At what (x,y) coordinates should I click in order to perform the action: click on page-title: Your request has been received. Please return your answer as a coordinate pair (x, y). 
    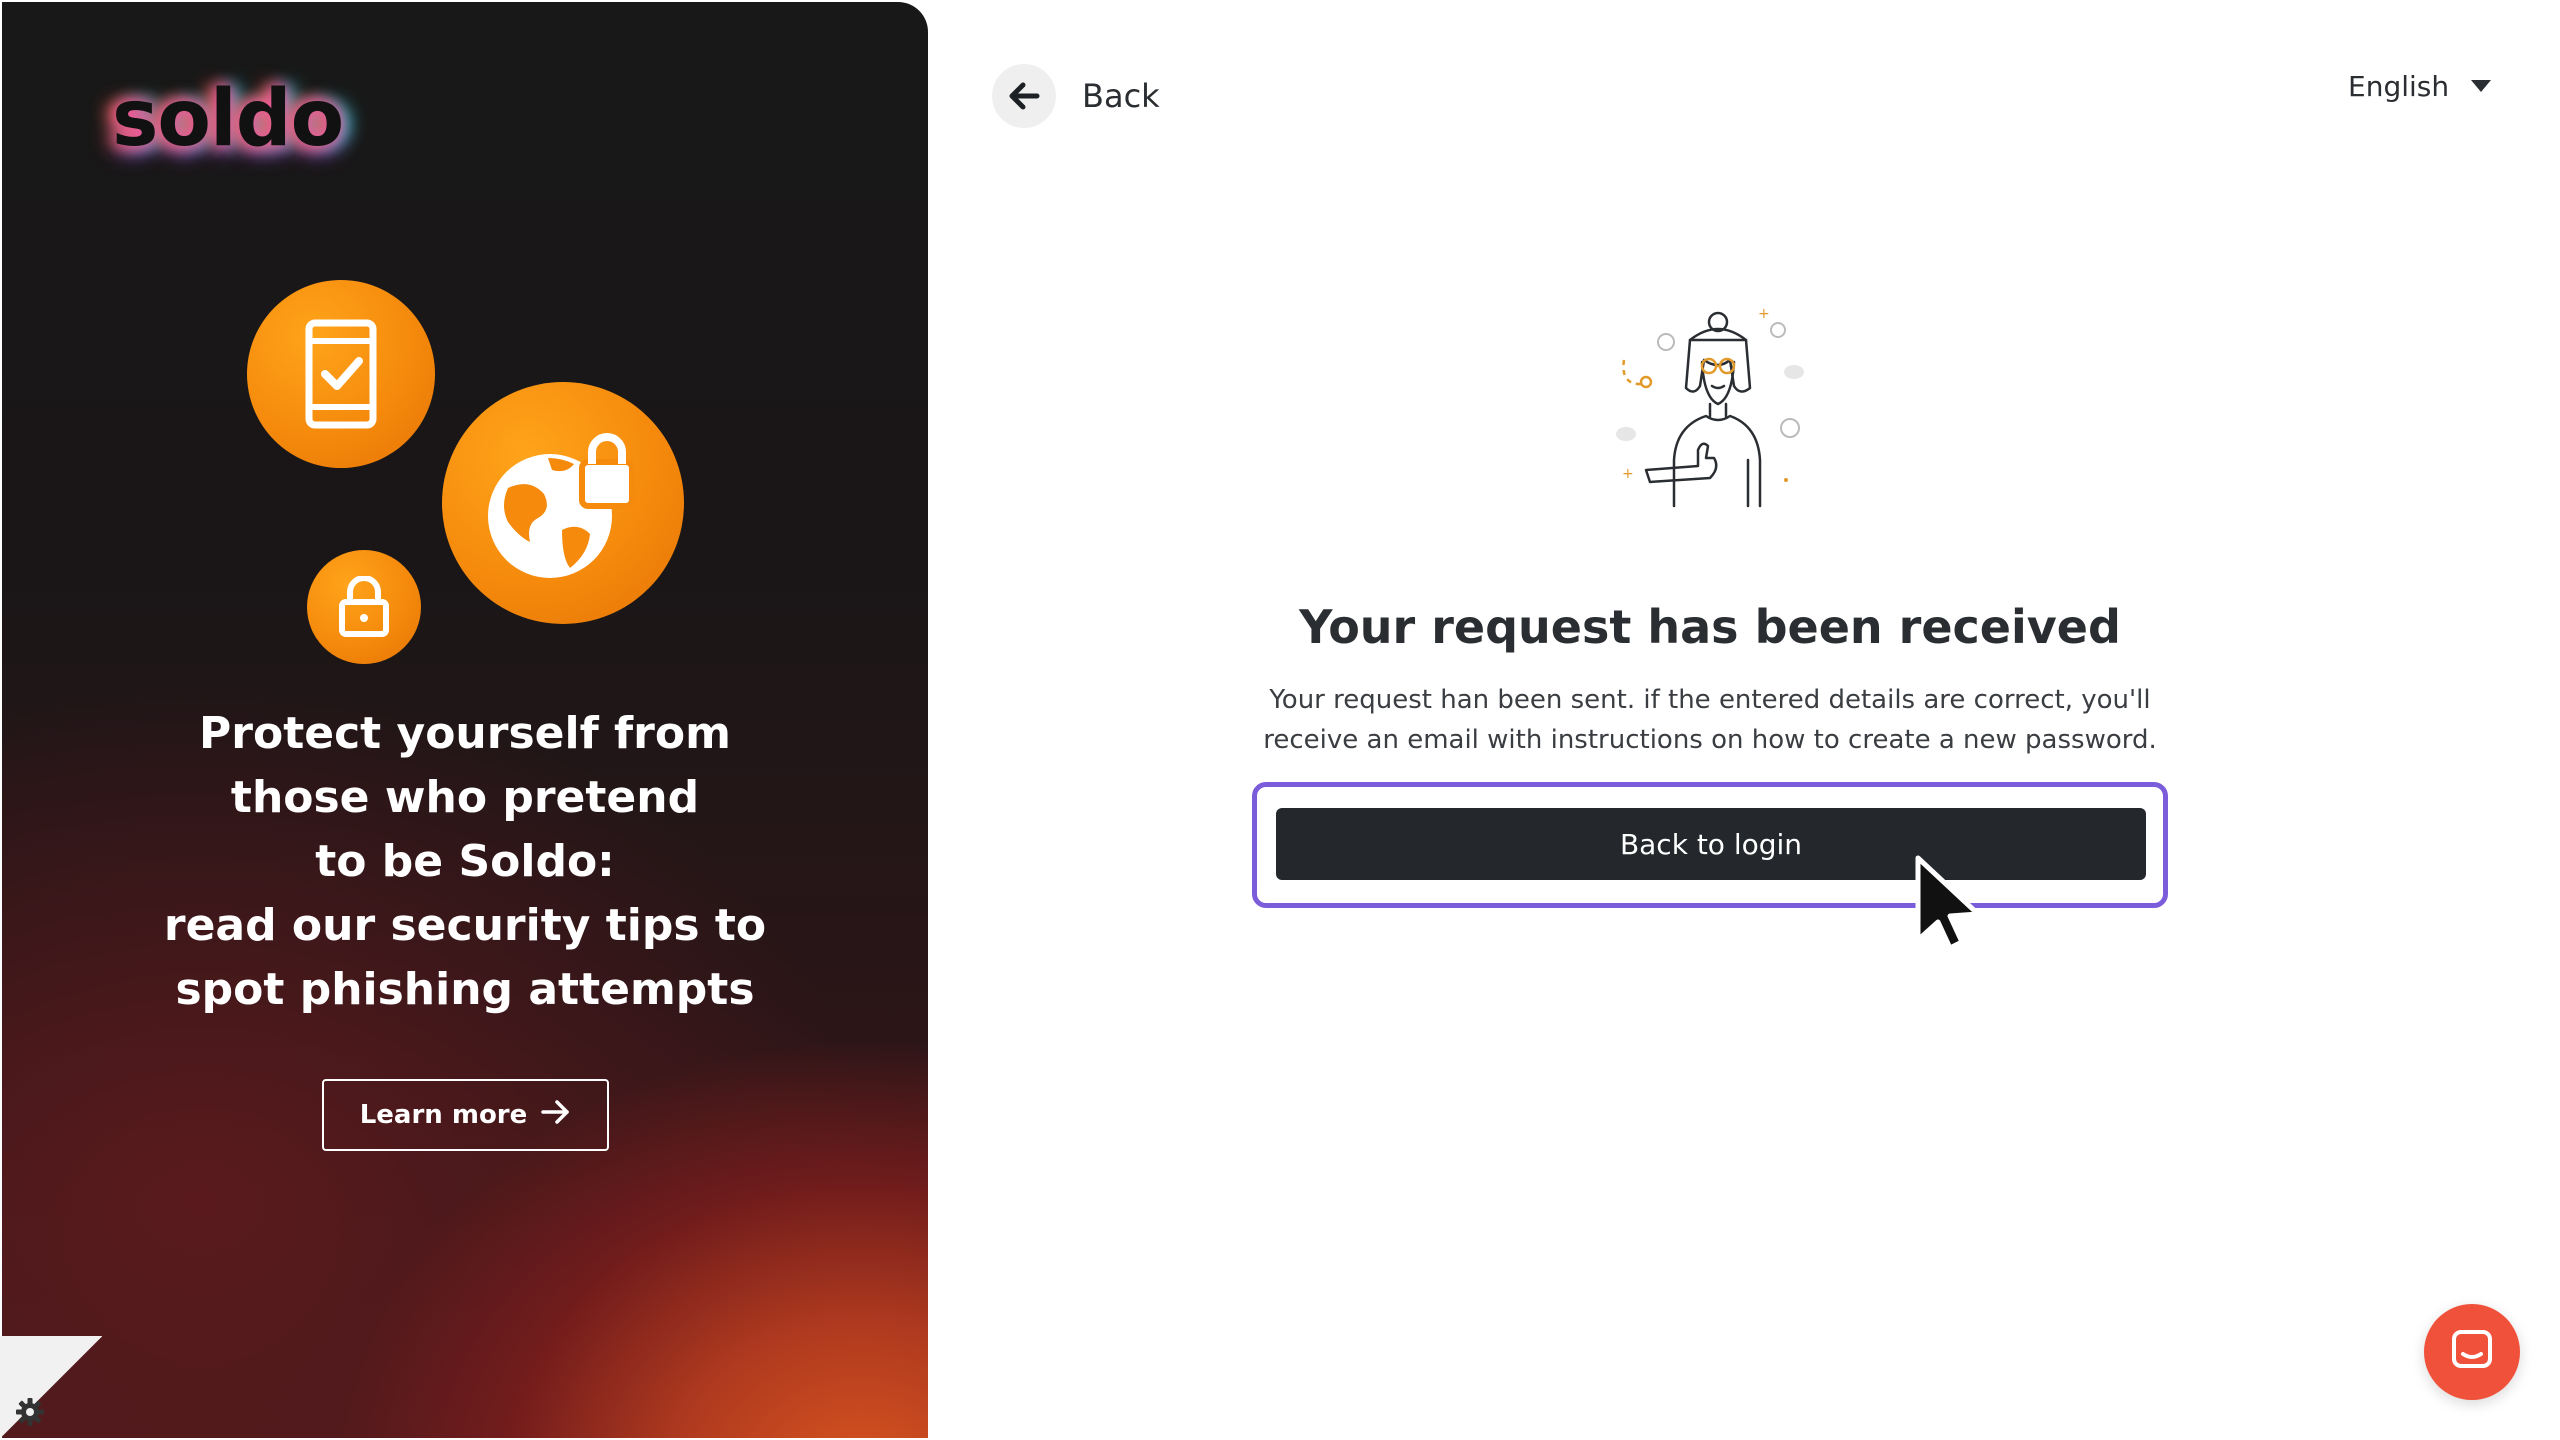
    Looking at the image, I should click on (1710, 627).